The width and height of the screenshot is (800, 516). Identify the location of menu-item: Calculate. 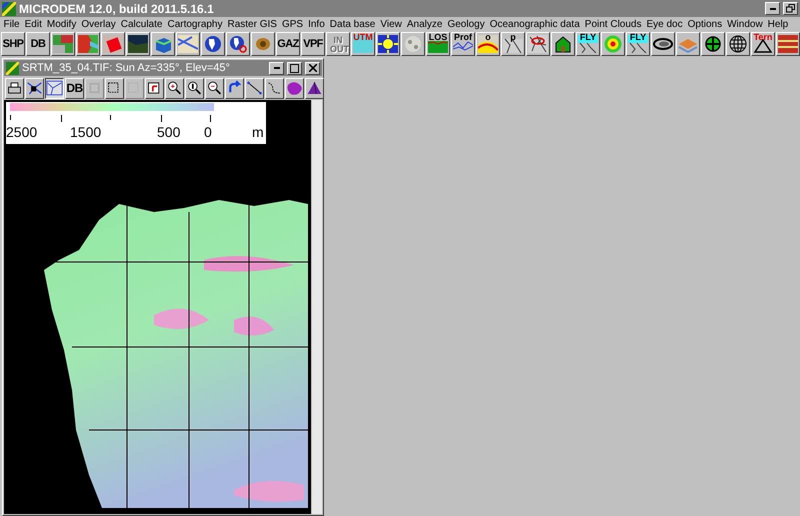
(141, 24).